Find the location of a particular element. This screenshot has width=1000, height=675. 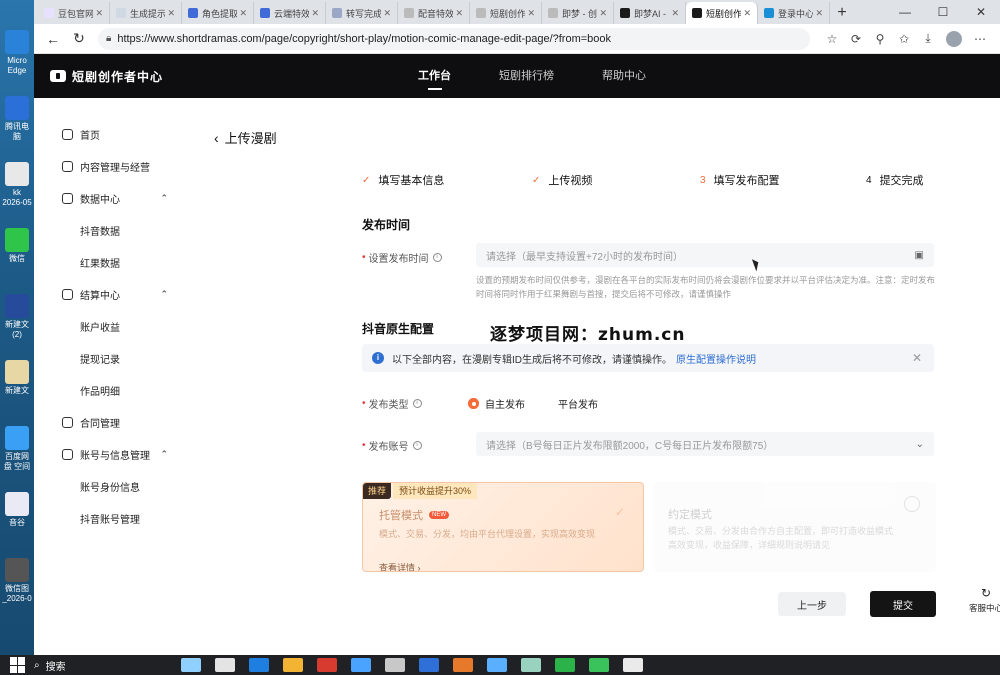

tab-label: 生成提示 is located at coordinates (148, 13).